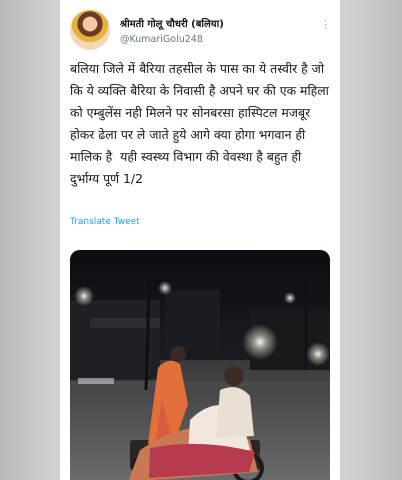 This screenshot has width=402, height=480. I want to click on background-left, so click(30, 240).